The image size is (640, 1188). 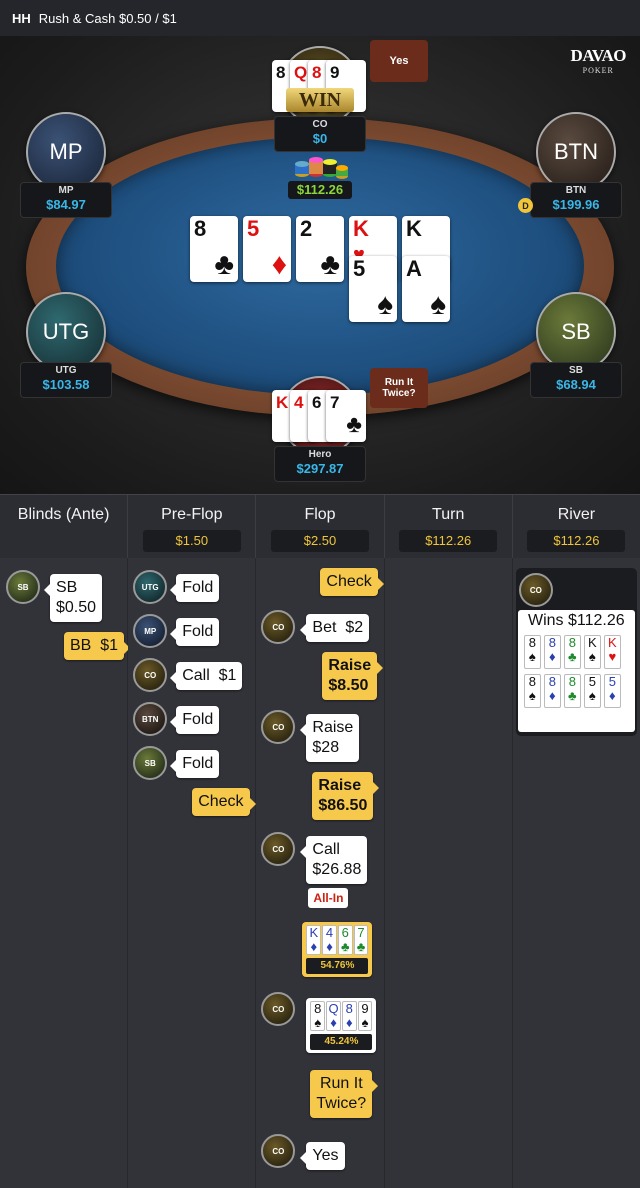 What do you see at coordinates (214, 249) in the screenshot?
I see `board-card-1: 8 ♣` at bounding box center [214, 249].